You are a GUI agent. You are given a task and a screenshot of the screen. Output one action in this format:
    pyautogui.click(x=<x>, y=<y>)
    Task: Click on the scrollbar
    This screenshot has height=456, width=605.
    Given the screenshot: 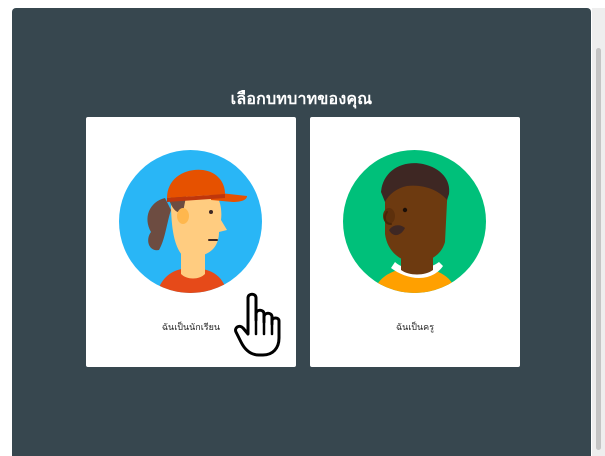 What is the action you would take?
    pyautogui.click(x=598, y=232)
    